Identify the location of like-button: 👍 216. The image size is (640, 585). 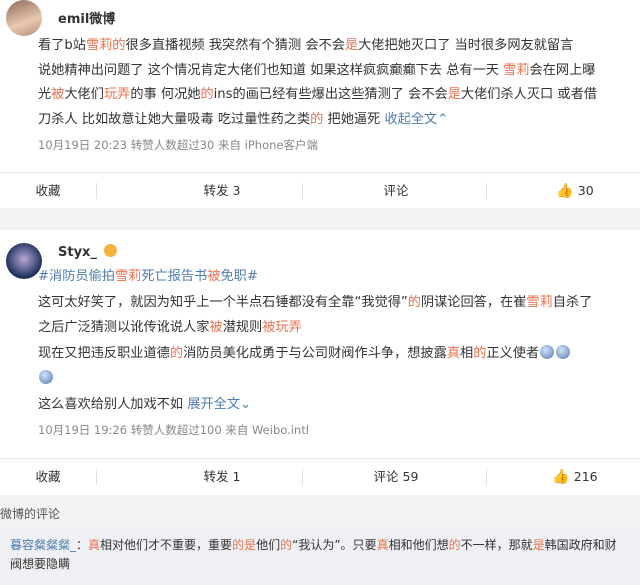
(575, 477).